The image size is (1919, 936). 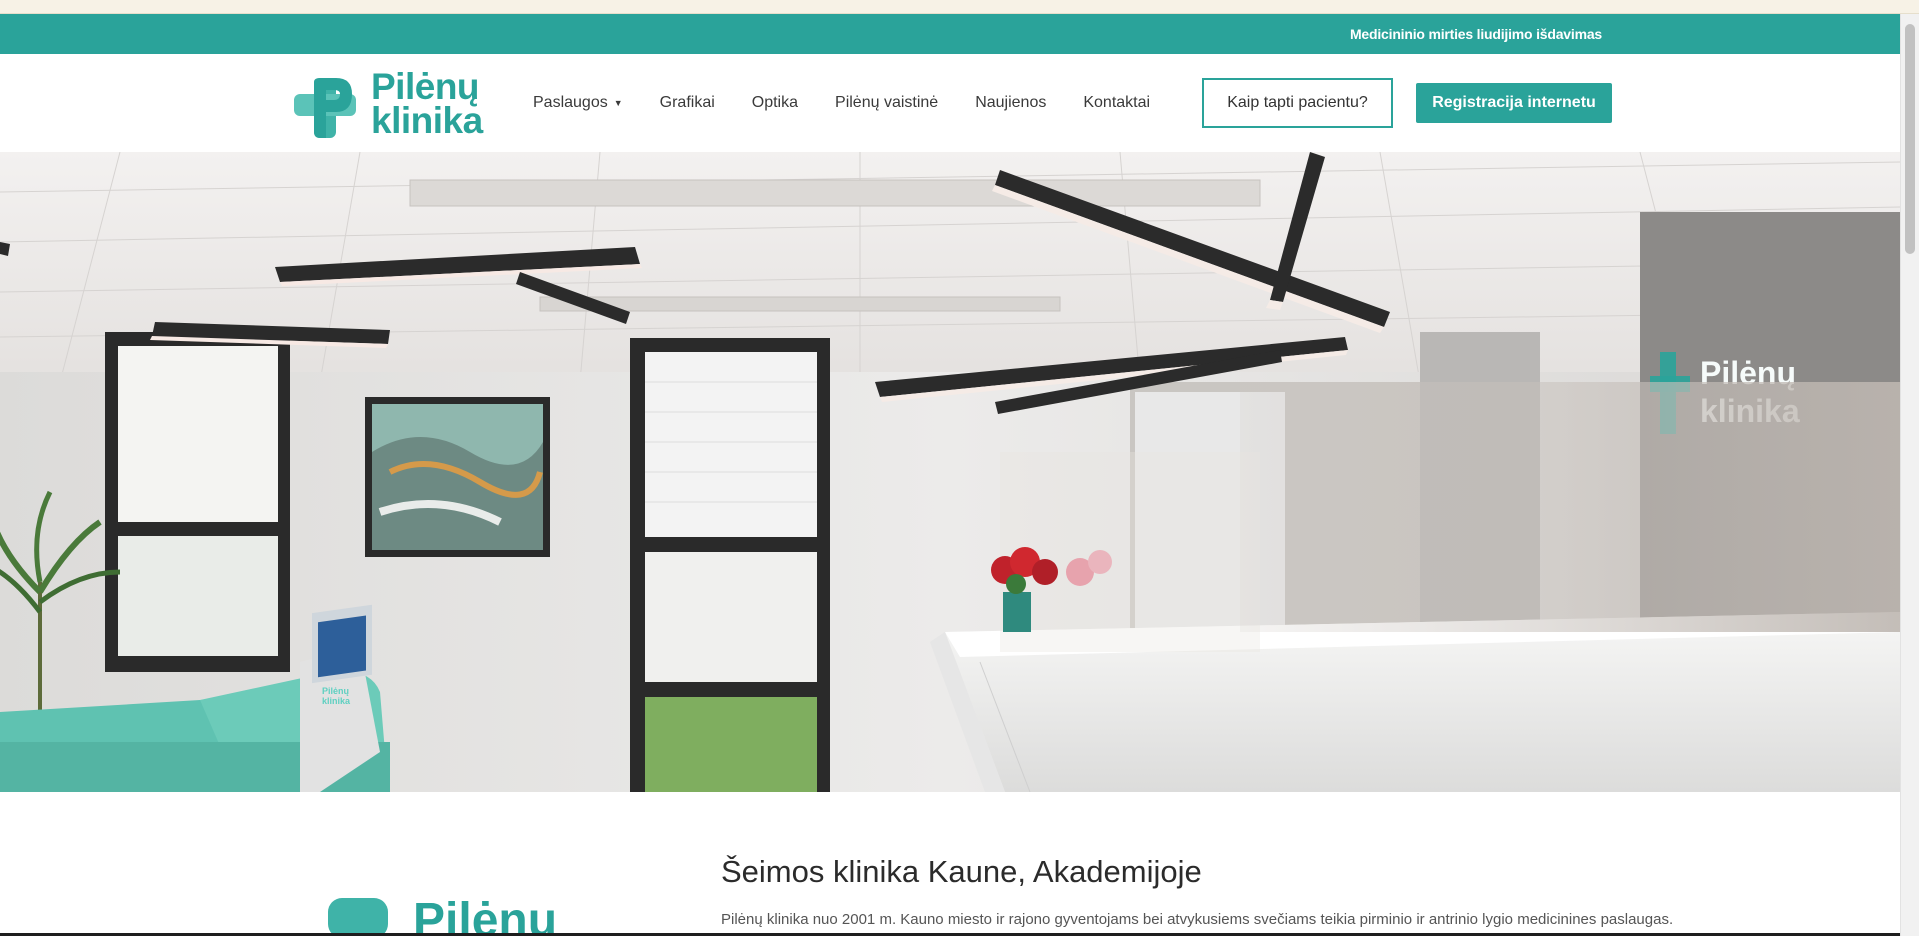 I want to click on nav-item-label: Optika, so click(x=775, y=102).